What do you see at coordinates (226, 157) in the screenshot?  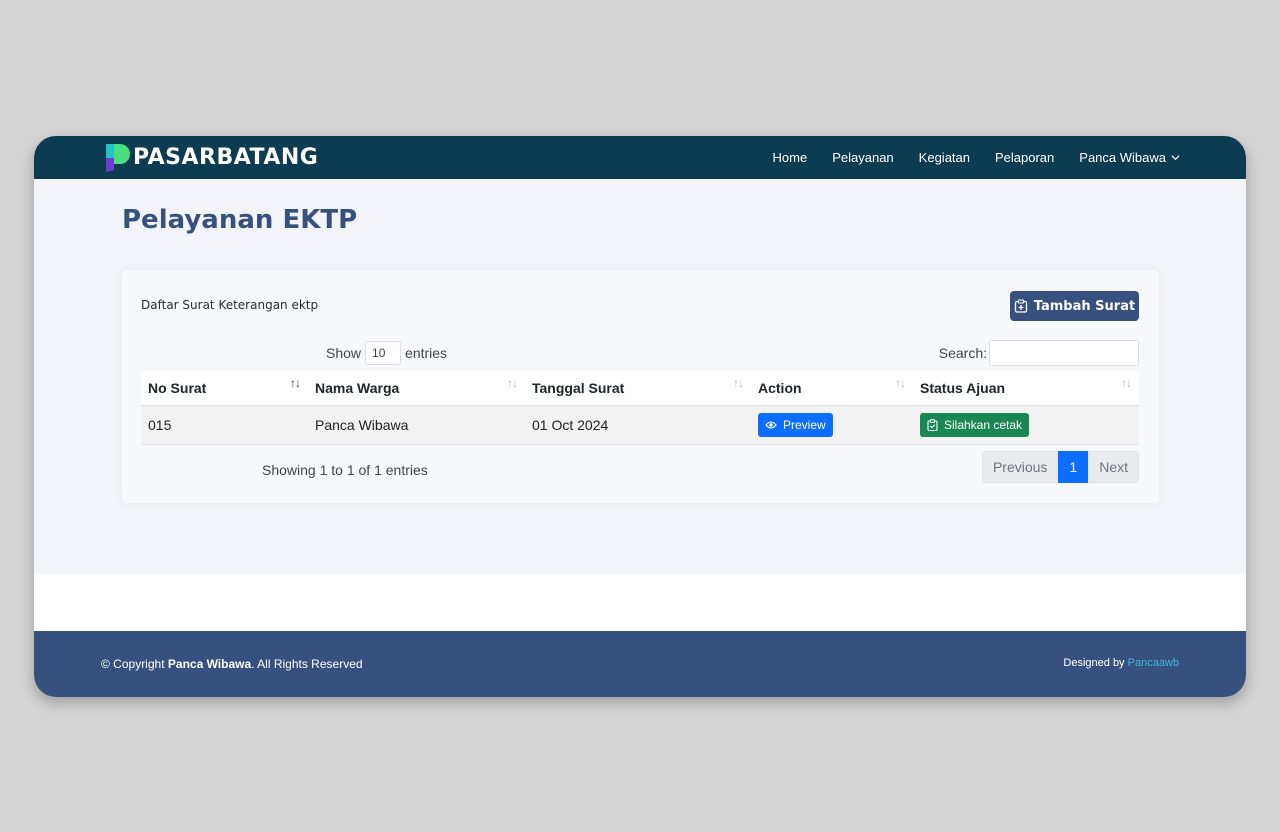 I see `brand-name: PASARBATANG` at bounding box center [226, 157].